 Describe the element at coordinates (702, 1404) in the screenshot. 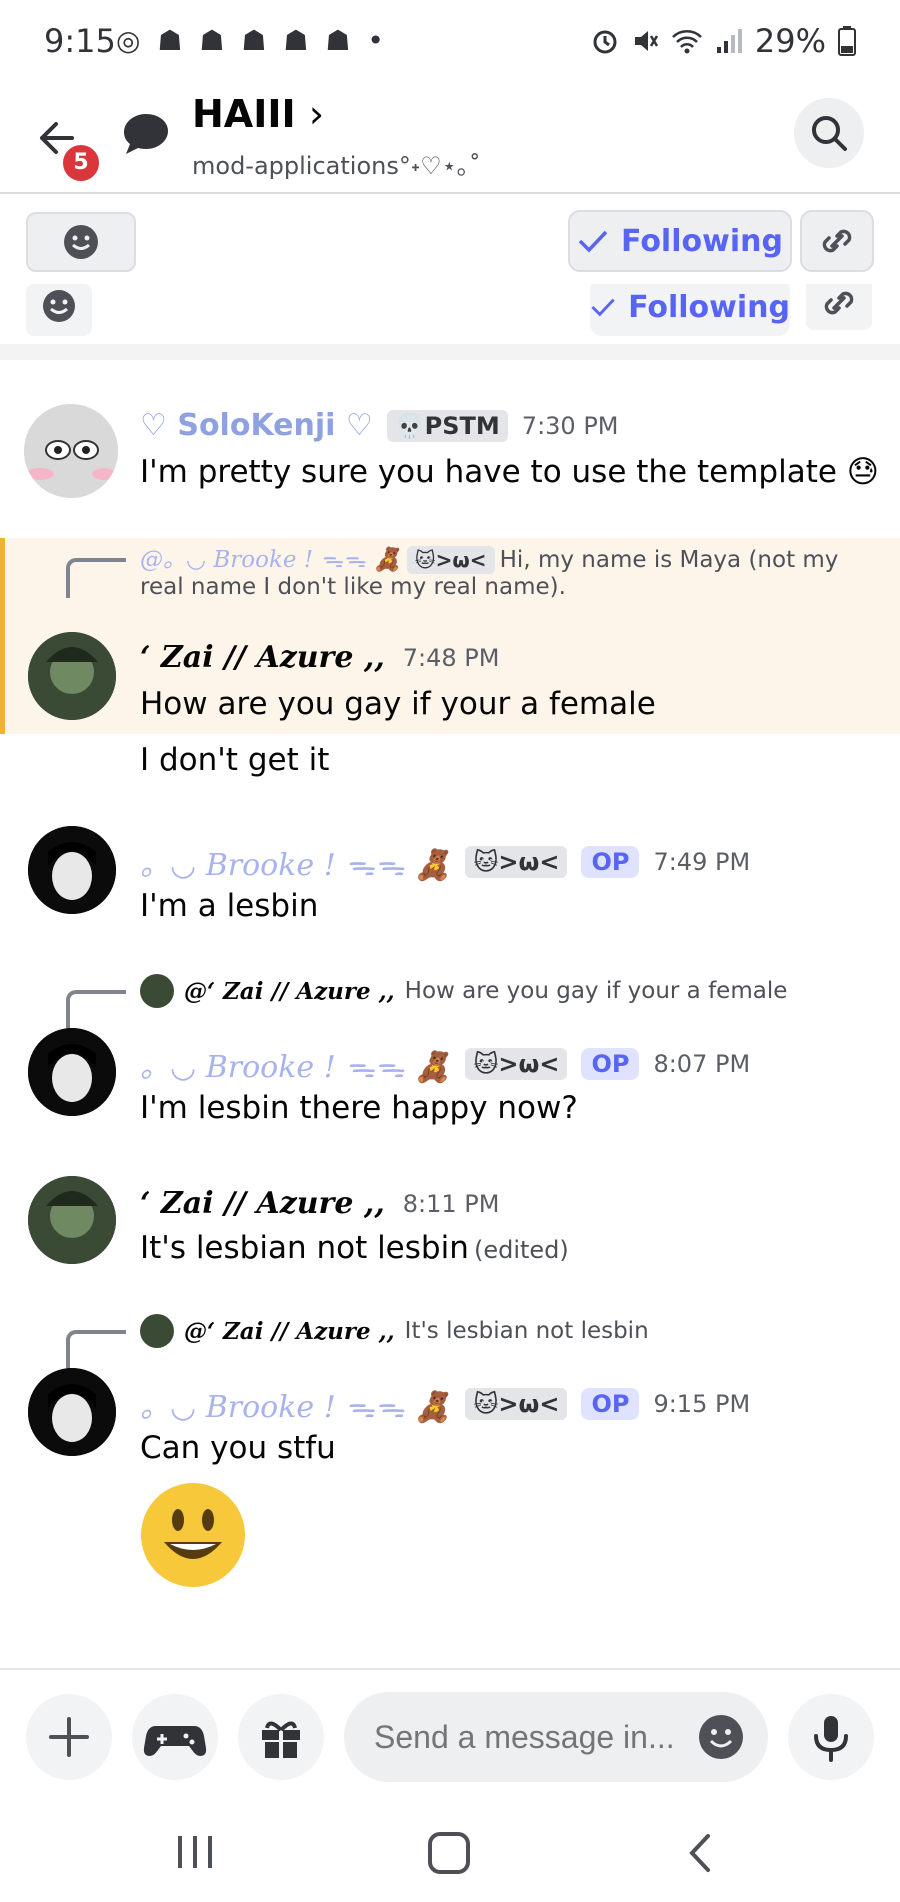

I see `timestamp: 9:15 PM` at that location.